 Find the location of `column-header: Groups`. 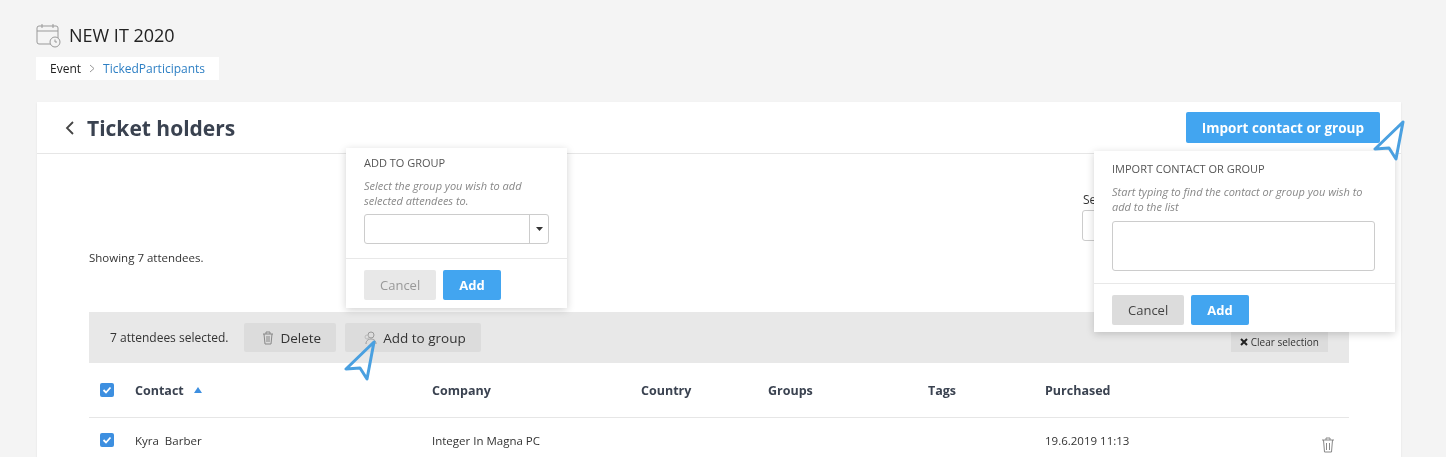

column-header: Groups is located at coordinates (848, 390).